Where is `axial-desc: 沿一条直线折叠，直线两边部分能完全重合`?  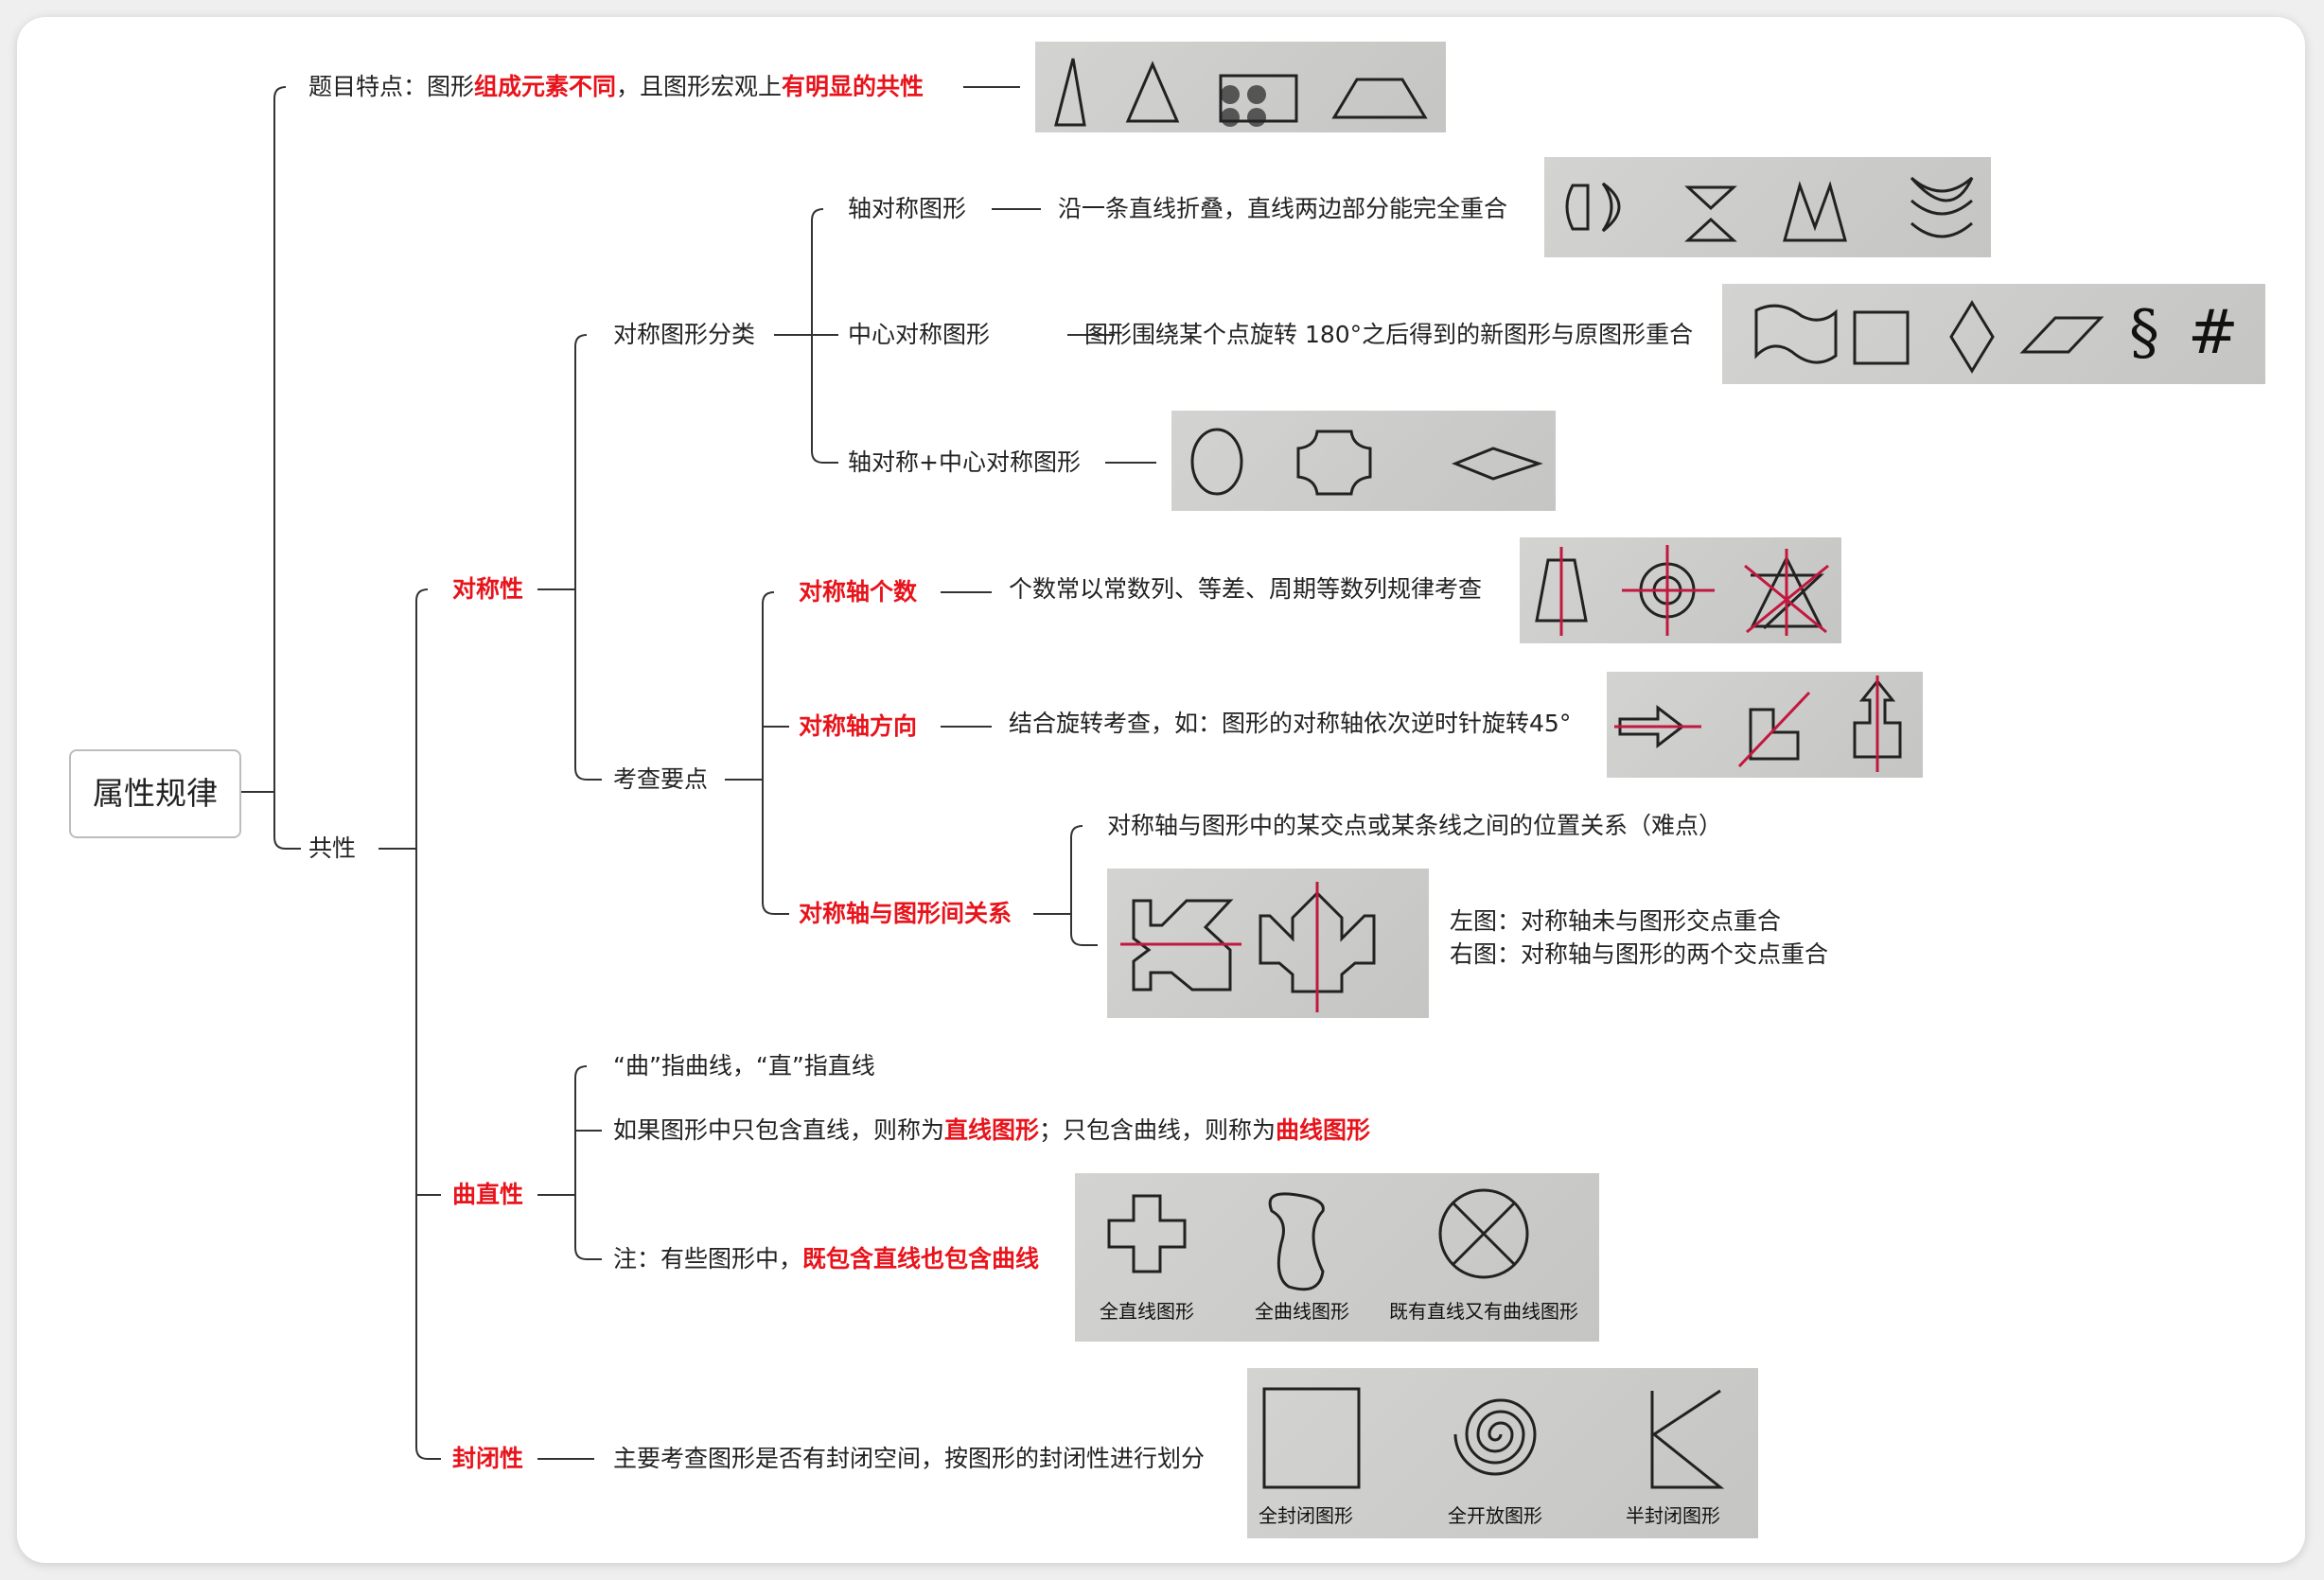
axial-desc: 沿一条直线折叠，直线两边部分能完全重合 is located at coordinates (1283, 209).